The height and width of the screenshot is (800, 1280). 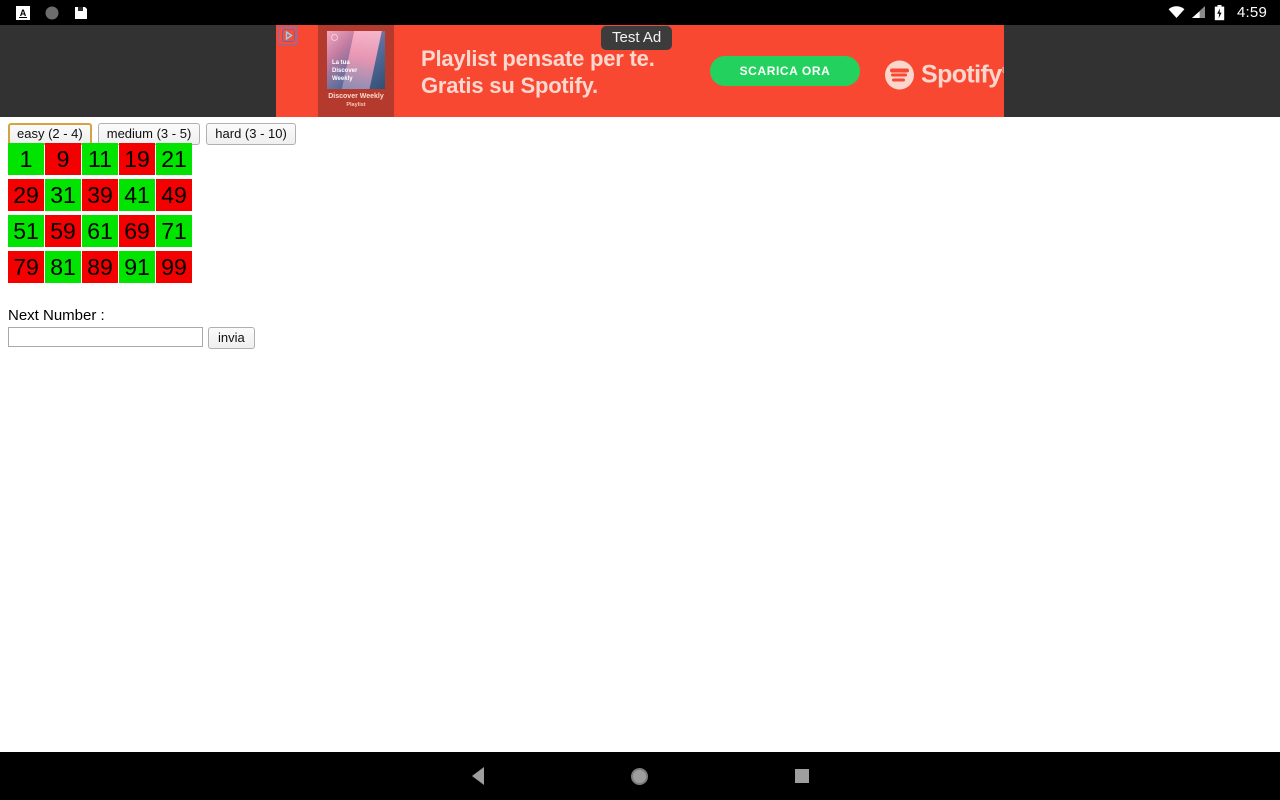 What do you see at coordinates (56, 315) in the screenshot?
I see `next-number-label: Next Number :` at bounding box center [56, 315].